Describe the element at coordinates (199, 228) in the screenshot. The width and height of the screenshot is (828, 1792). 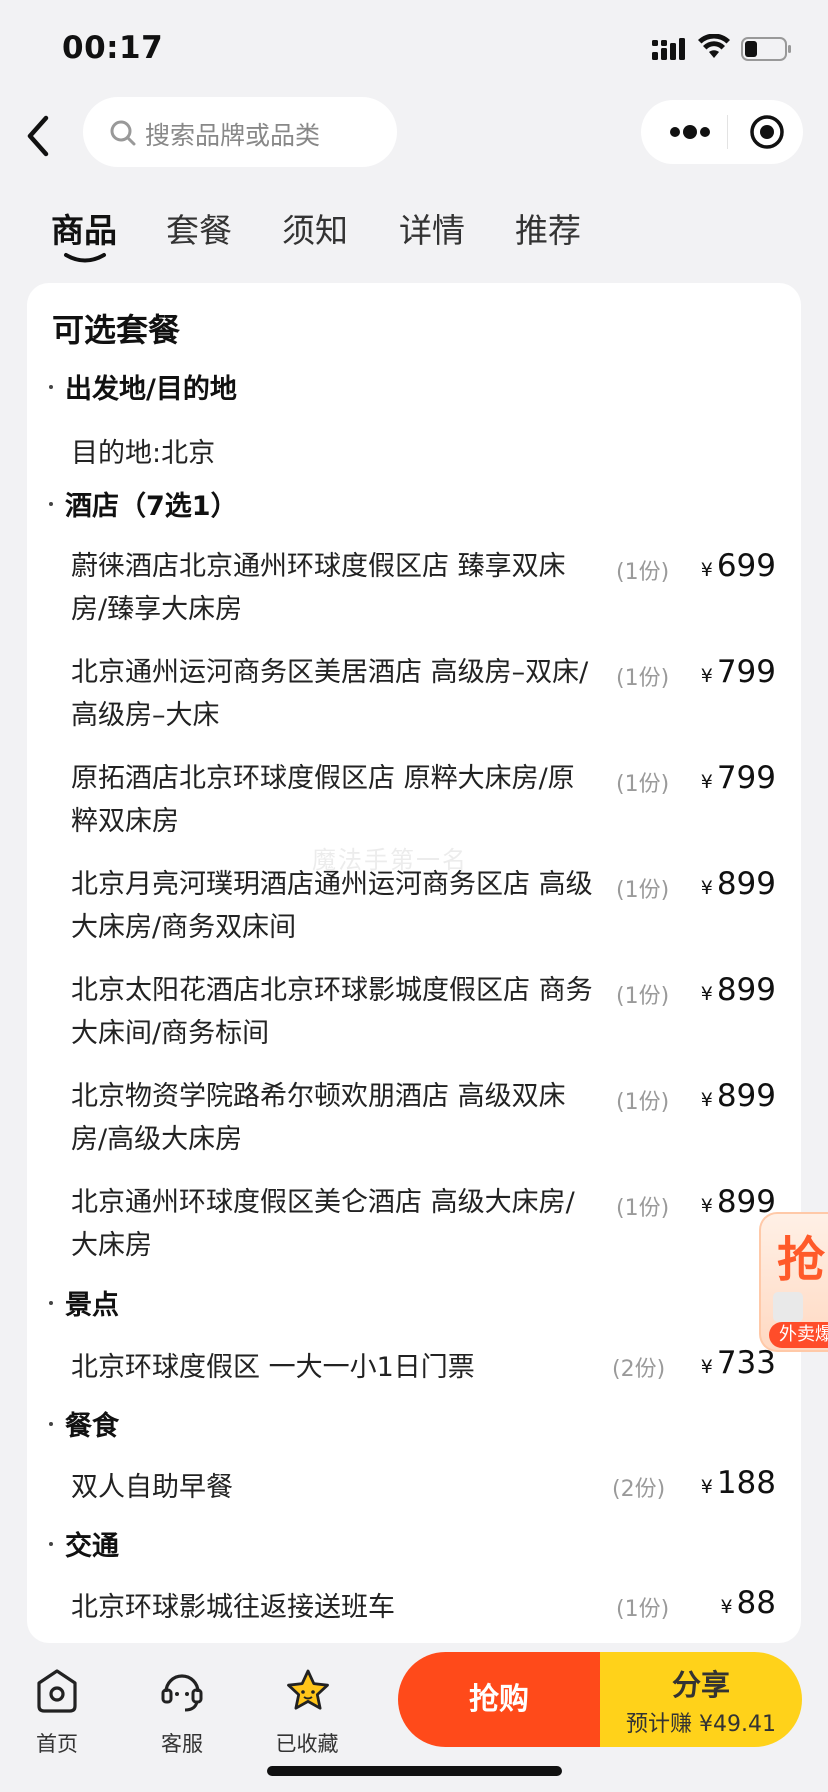
I see `tab-packages: 套餐` at that location.